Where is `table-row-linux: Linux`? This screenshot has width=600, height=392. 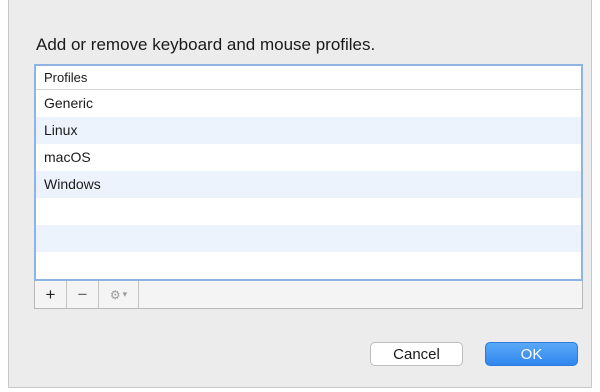 table-row-linux: Linux is located at coordinates (308, 130).